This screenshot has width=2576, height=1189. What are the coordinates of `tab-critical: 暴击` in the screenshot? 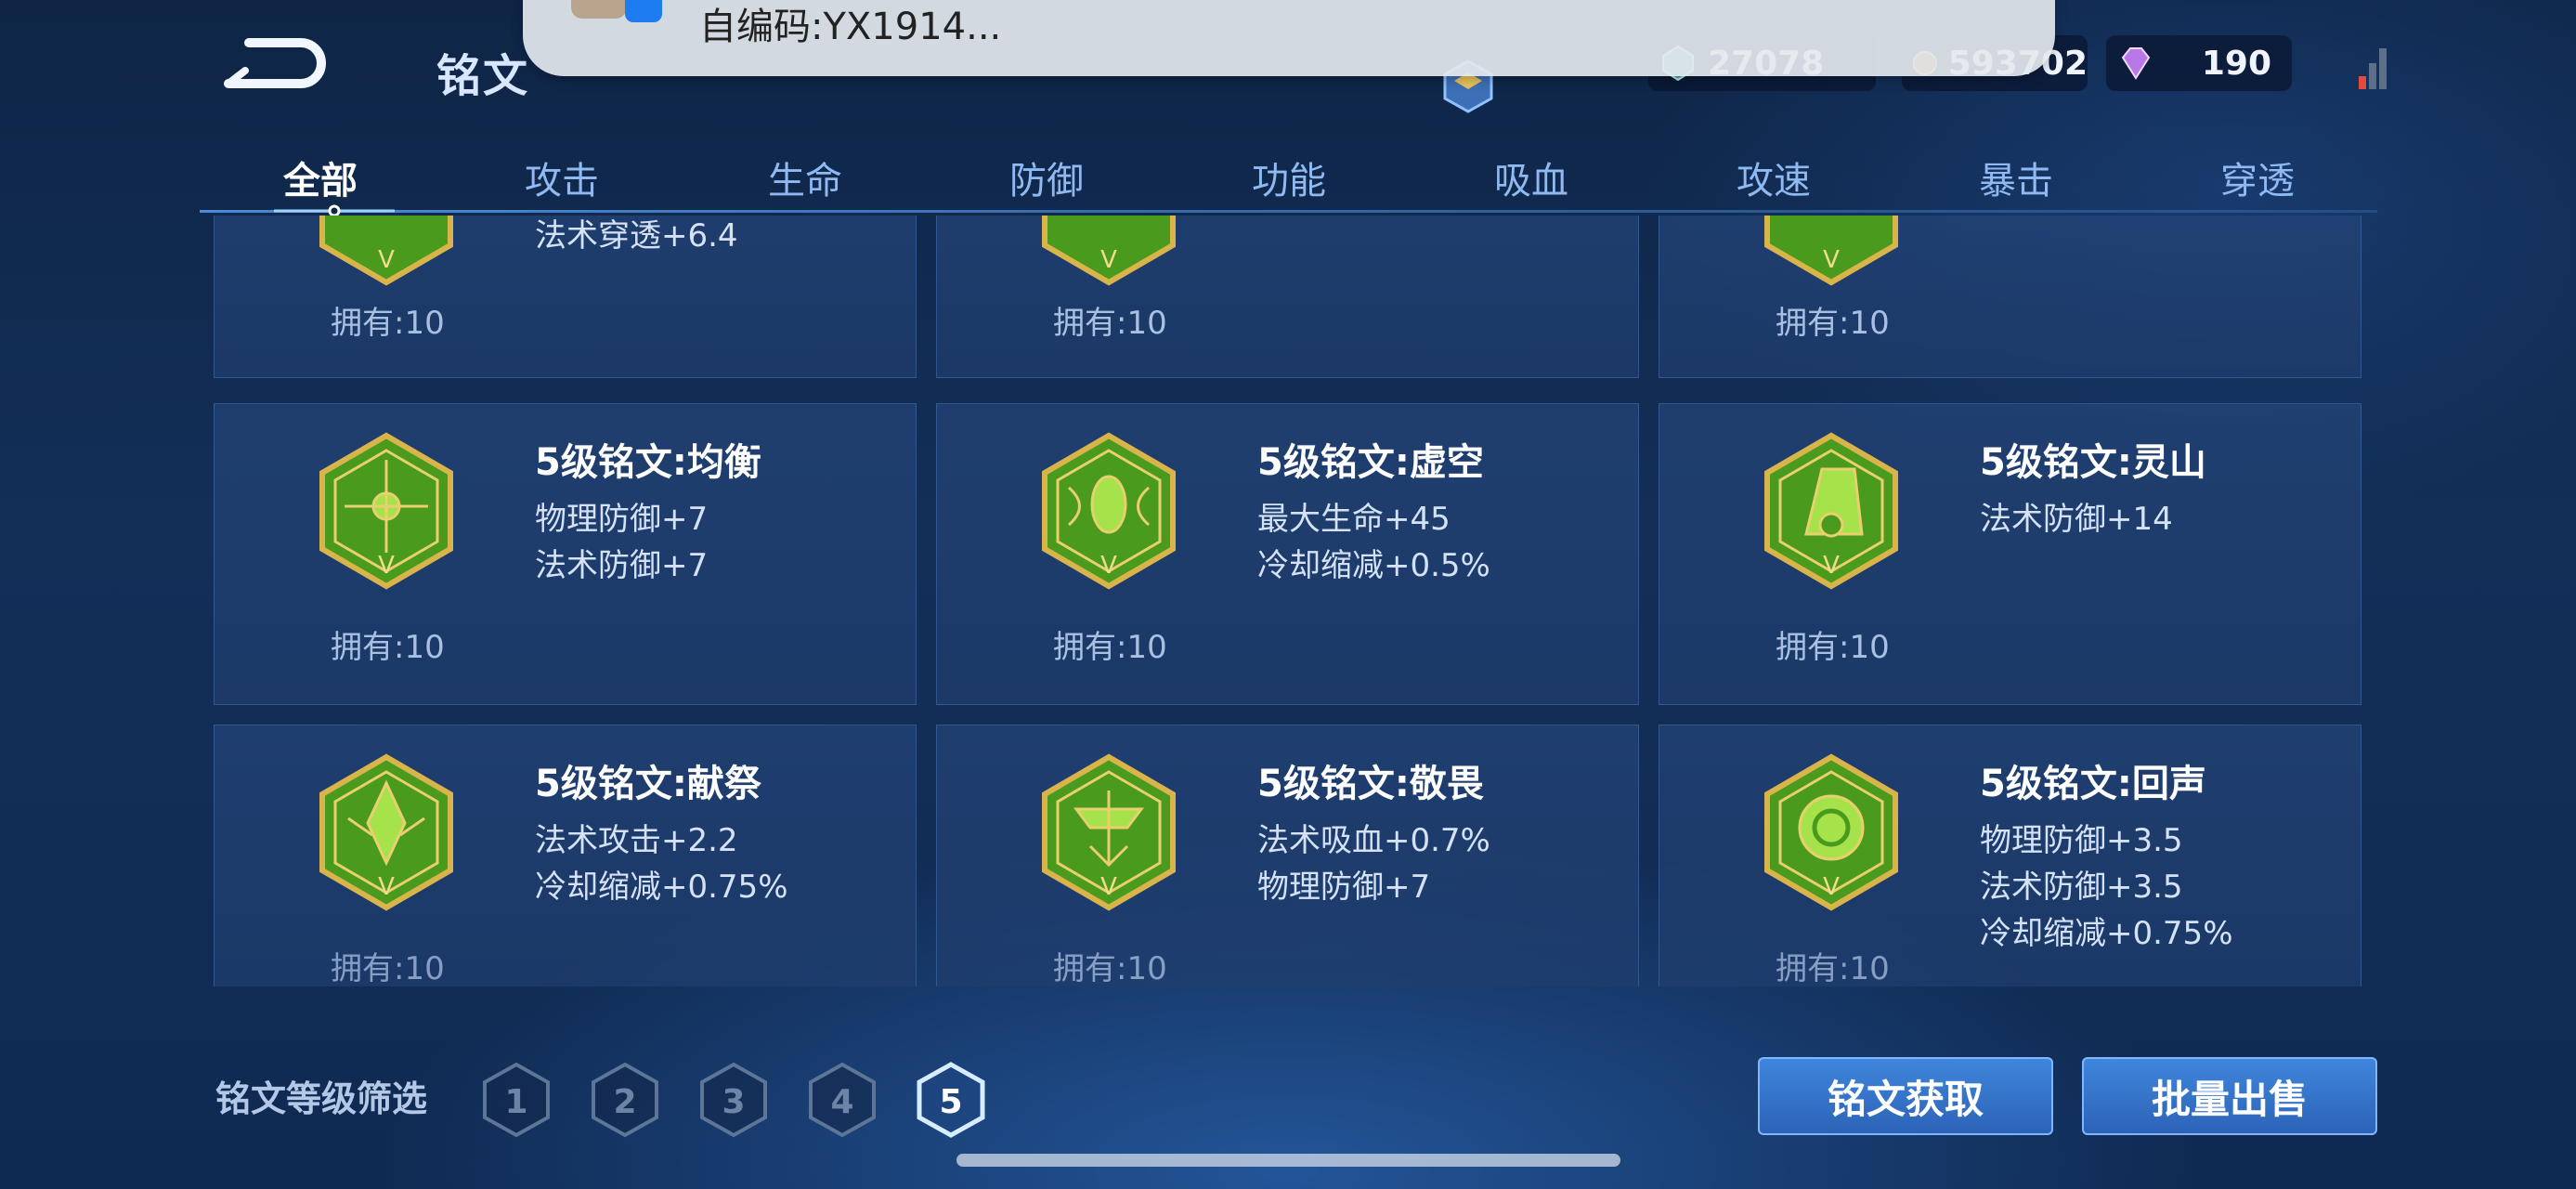 It's located at (2016, 177).